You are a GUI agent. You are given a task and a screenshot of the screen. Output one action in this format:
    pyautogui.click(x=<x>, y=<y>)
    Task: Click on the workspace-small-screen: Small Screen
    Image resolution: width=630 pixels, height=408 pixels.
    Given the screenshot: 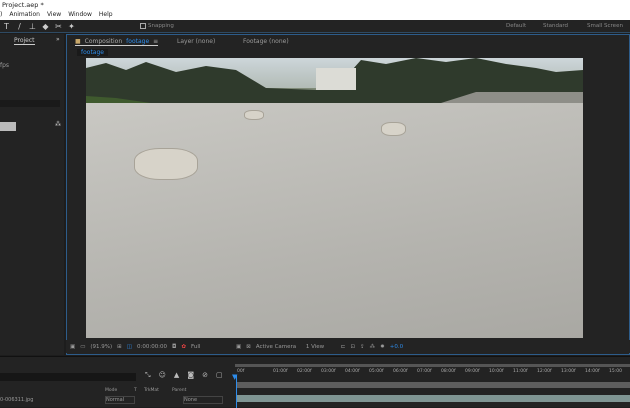 What is the action you would take?
    pyautogui.click(x=605, y=26)
    